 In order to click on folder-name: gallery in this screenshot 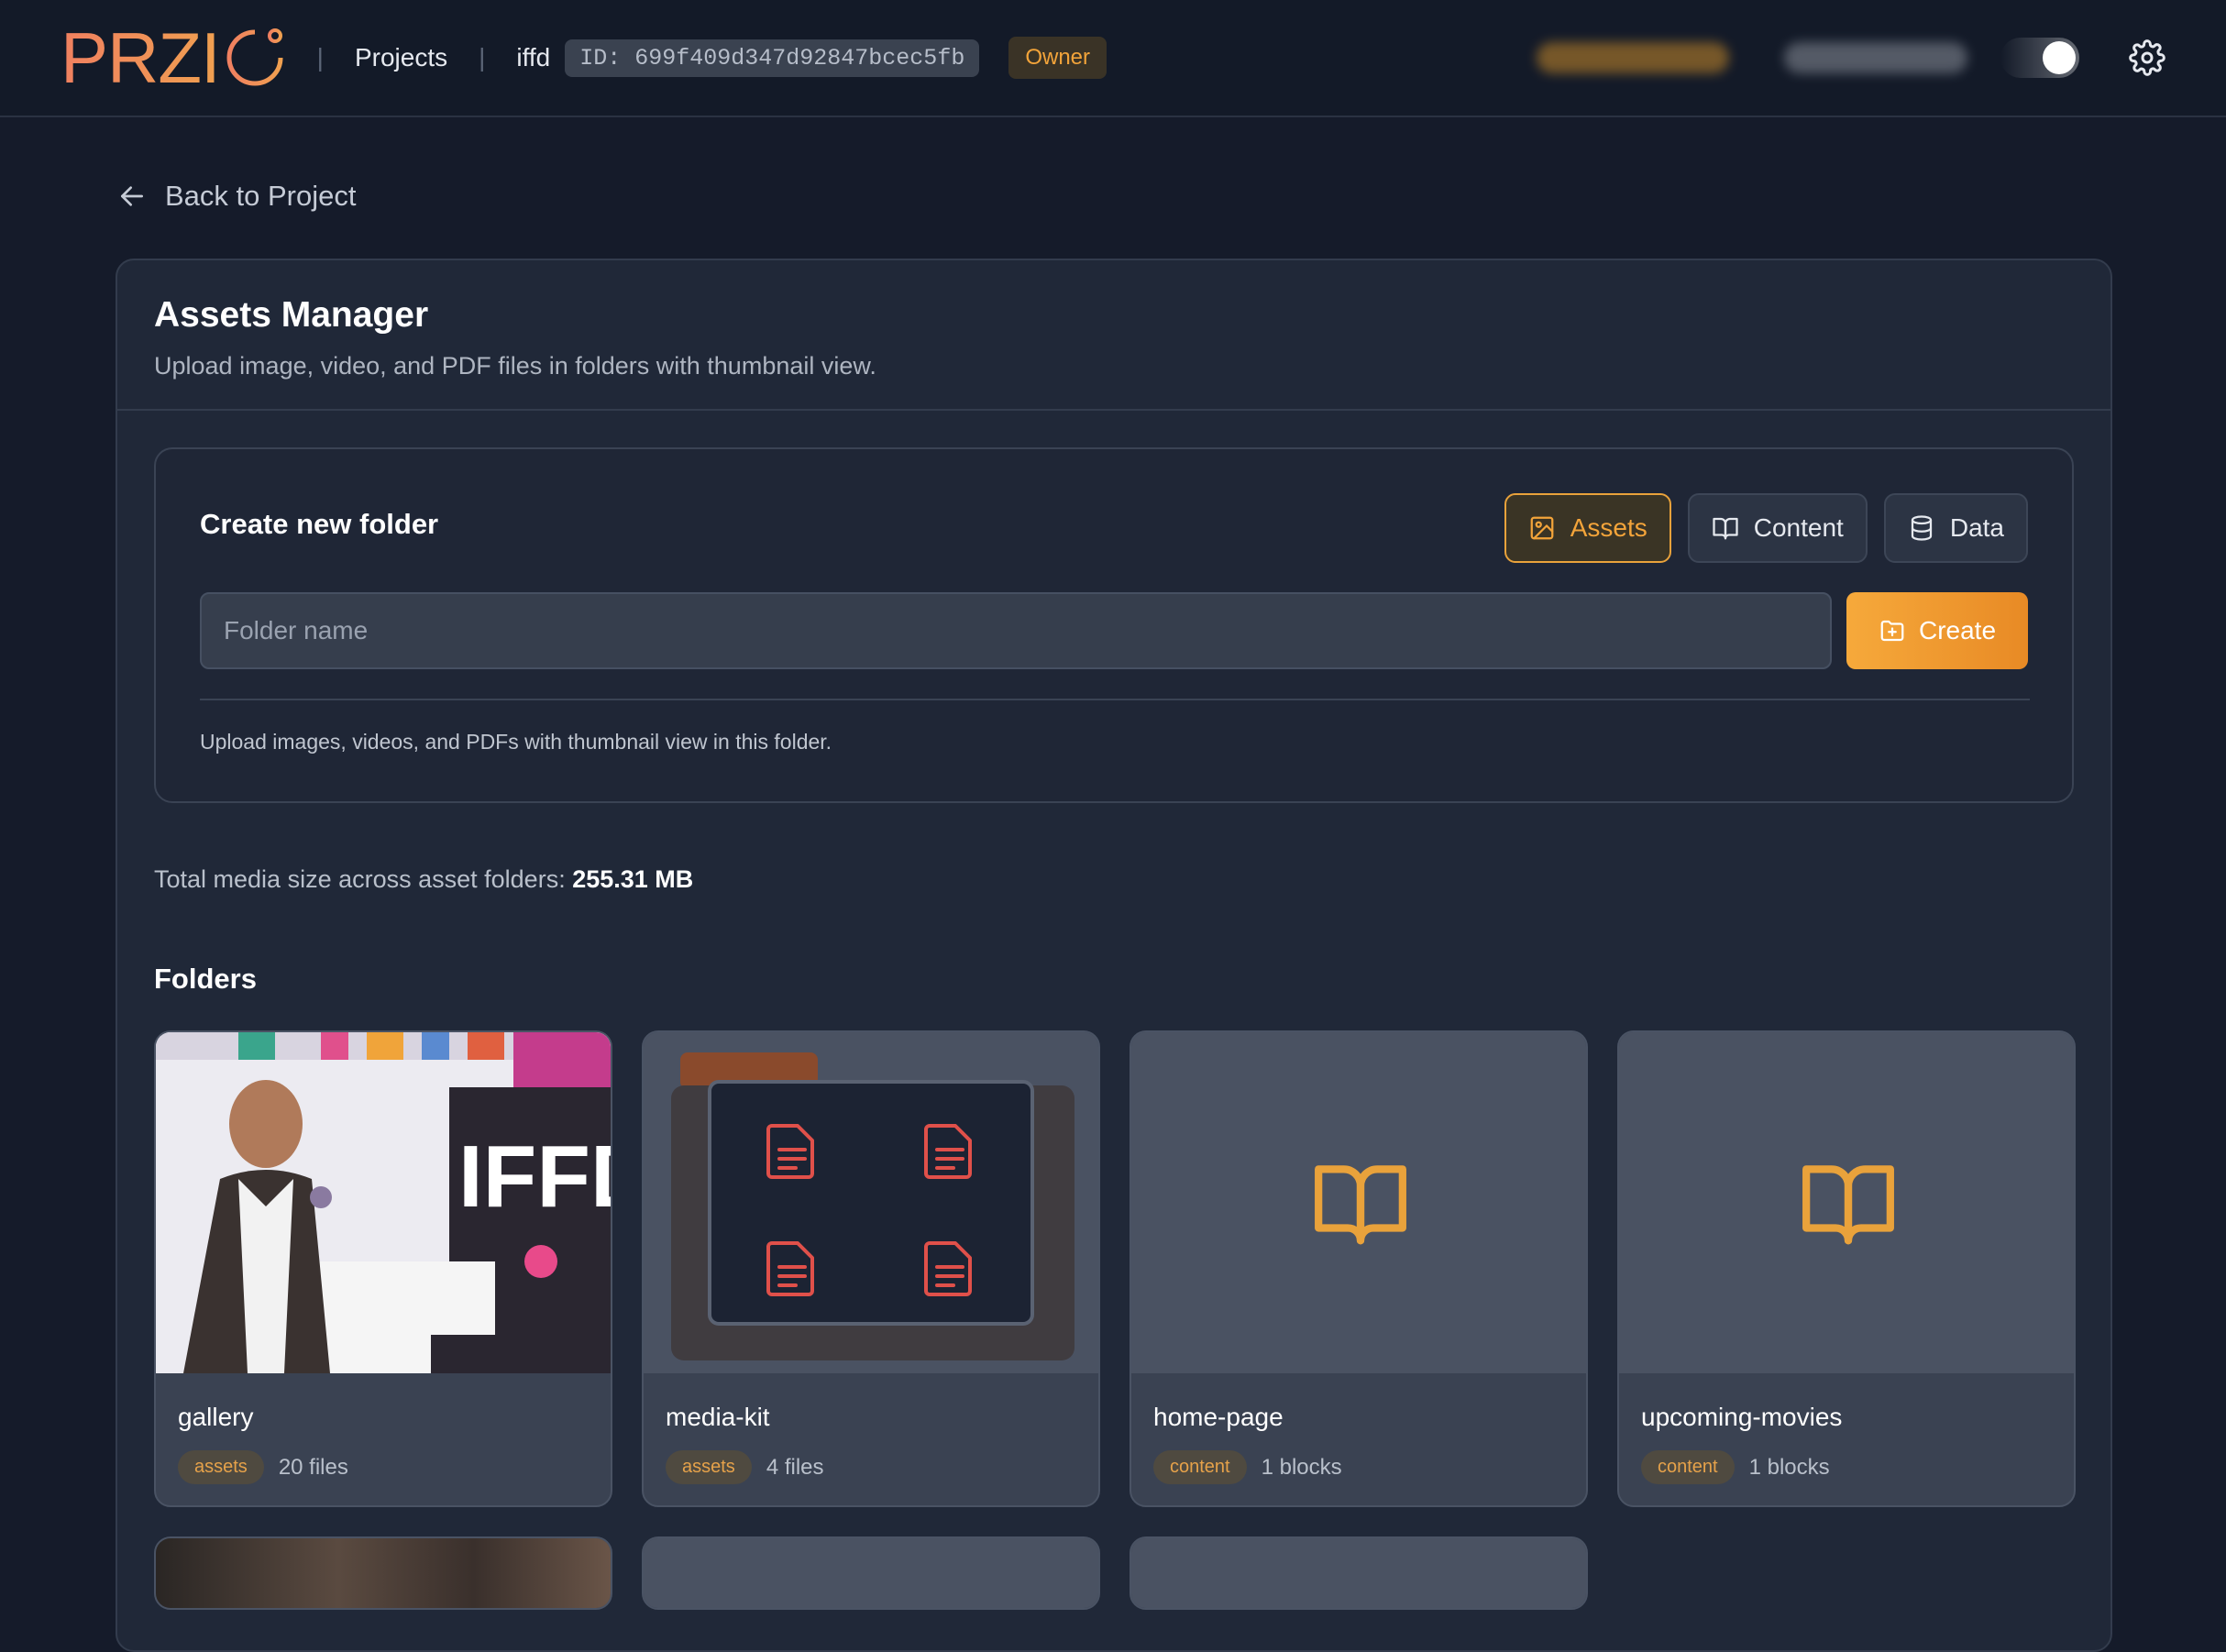, I will do `click(216, 1417)`.